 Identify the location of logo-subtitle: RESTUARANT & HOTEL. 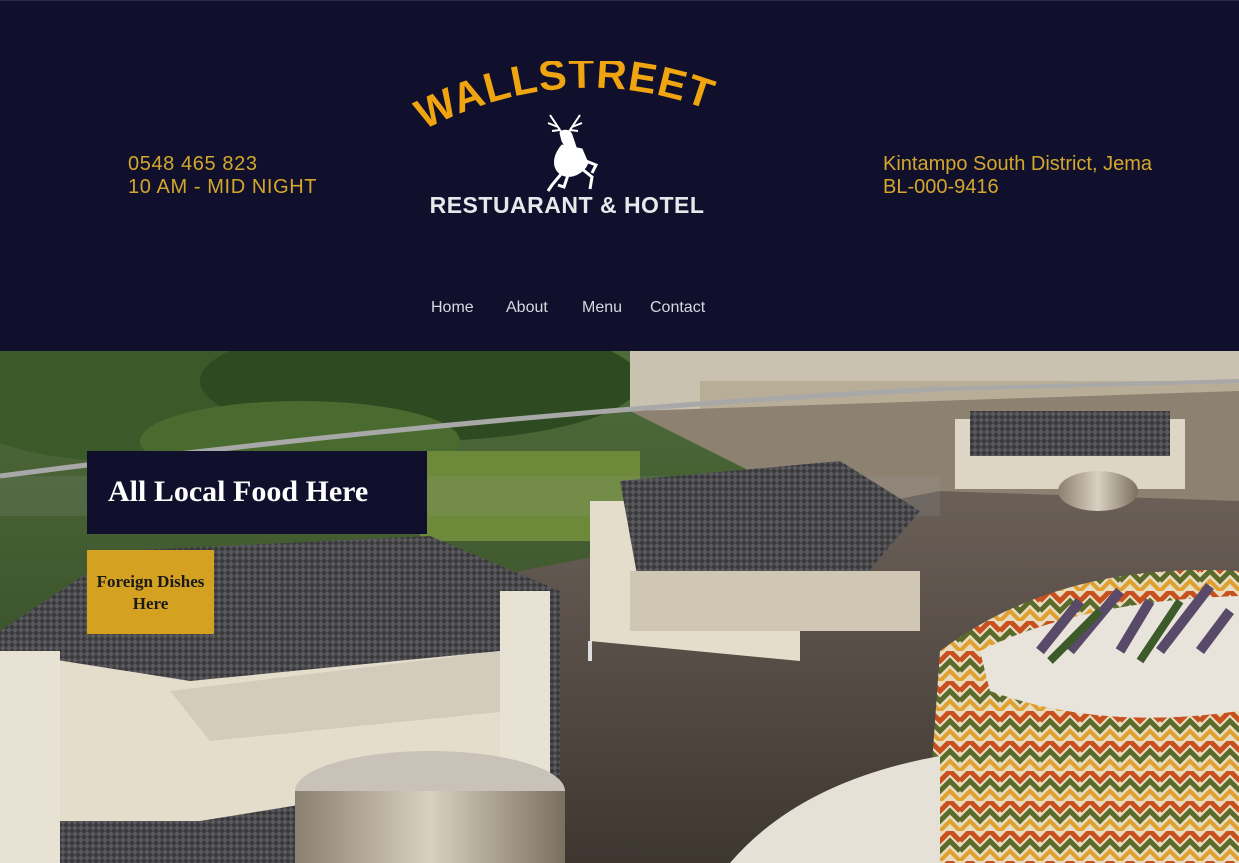
(567, 205).